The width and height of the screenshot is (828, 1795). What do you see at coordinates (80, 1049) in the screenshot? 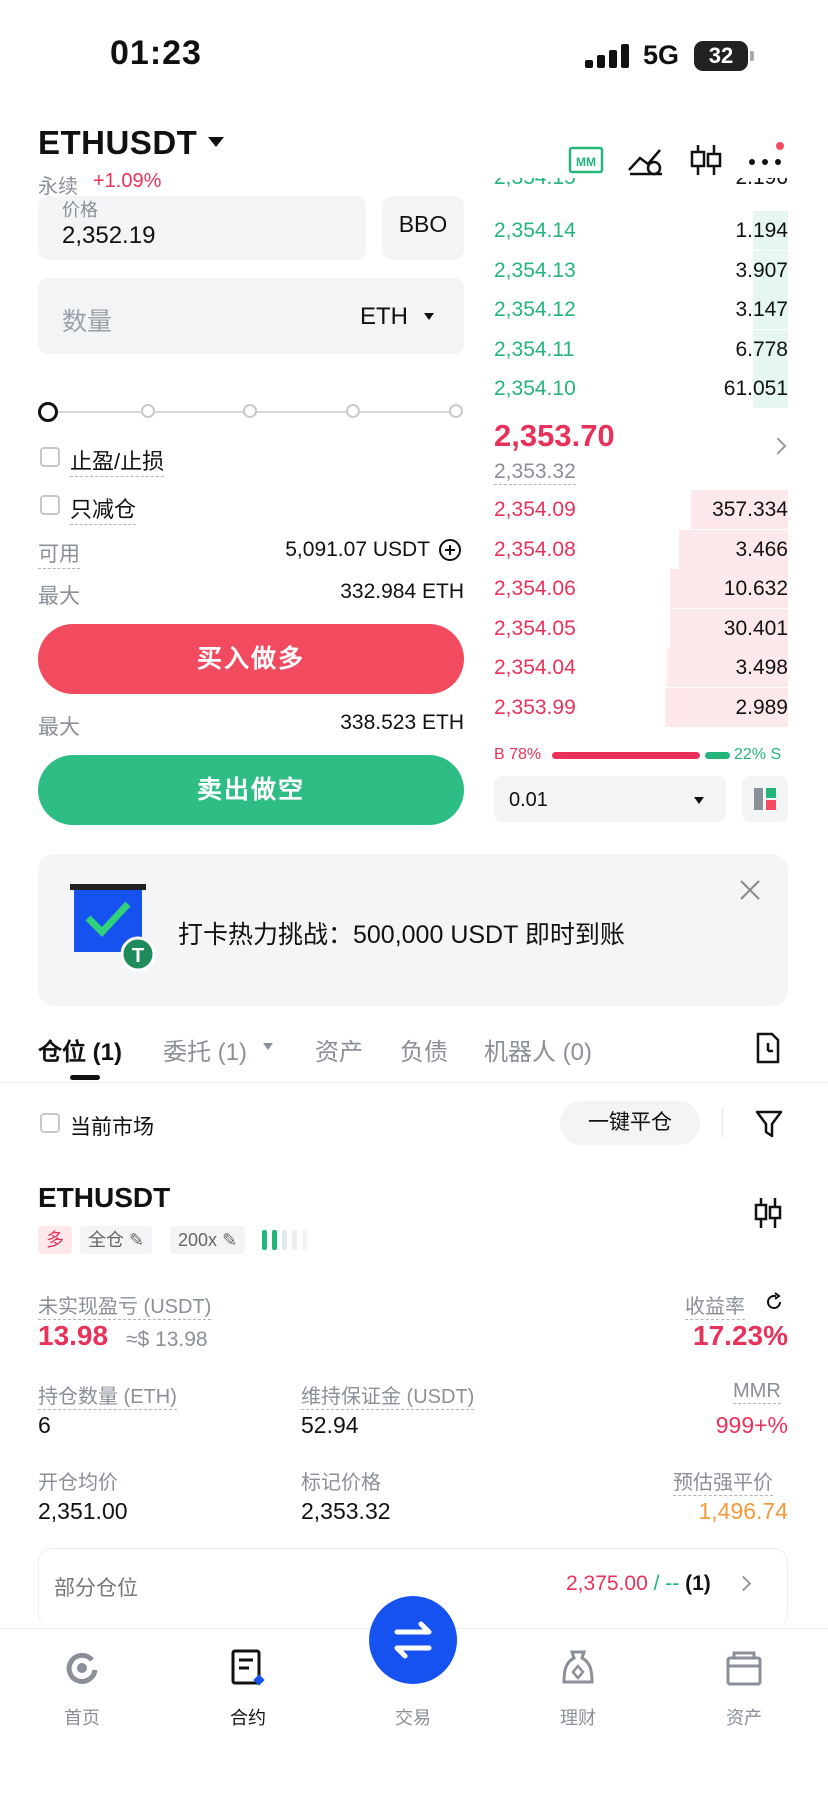
I see `tab-positions: 仓位 (1)` at bounding box center [80, 1049].